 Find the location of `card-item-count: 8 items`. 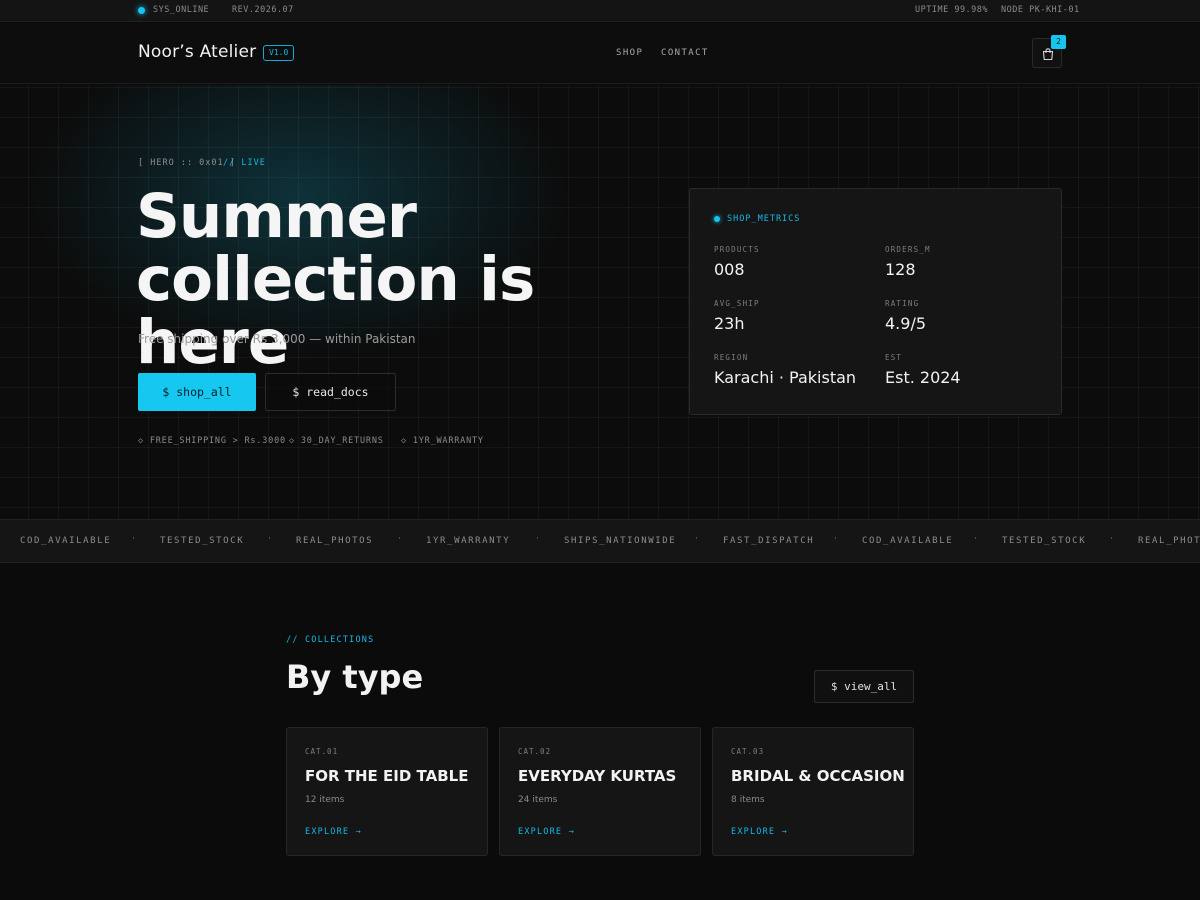

card-item-count: 8 items is located at coordinates (748, 800).